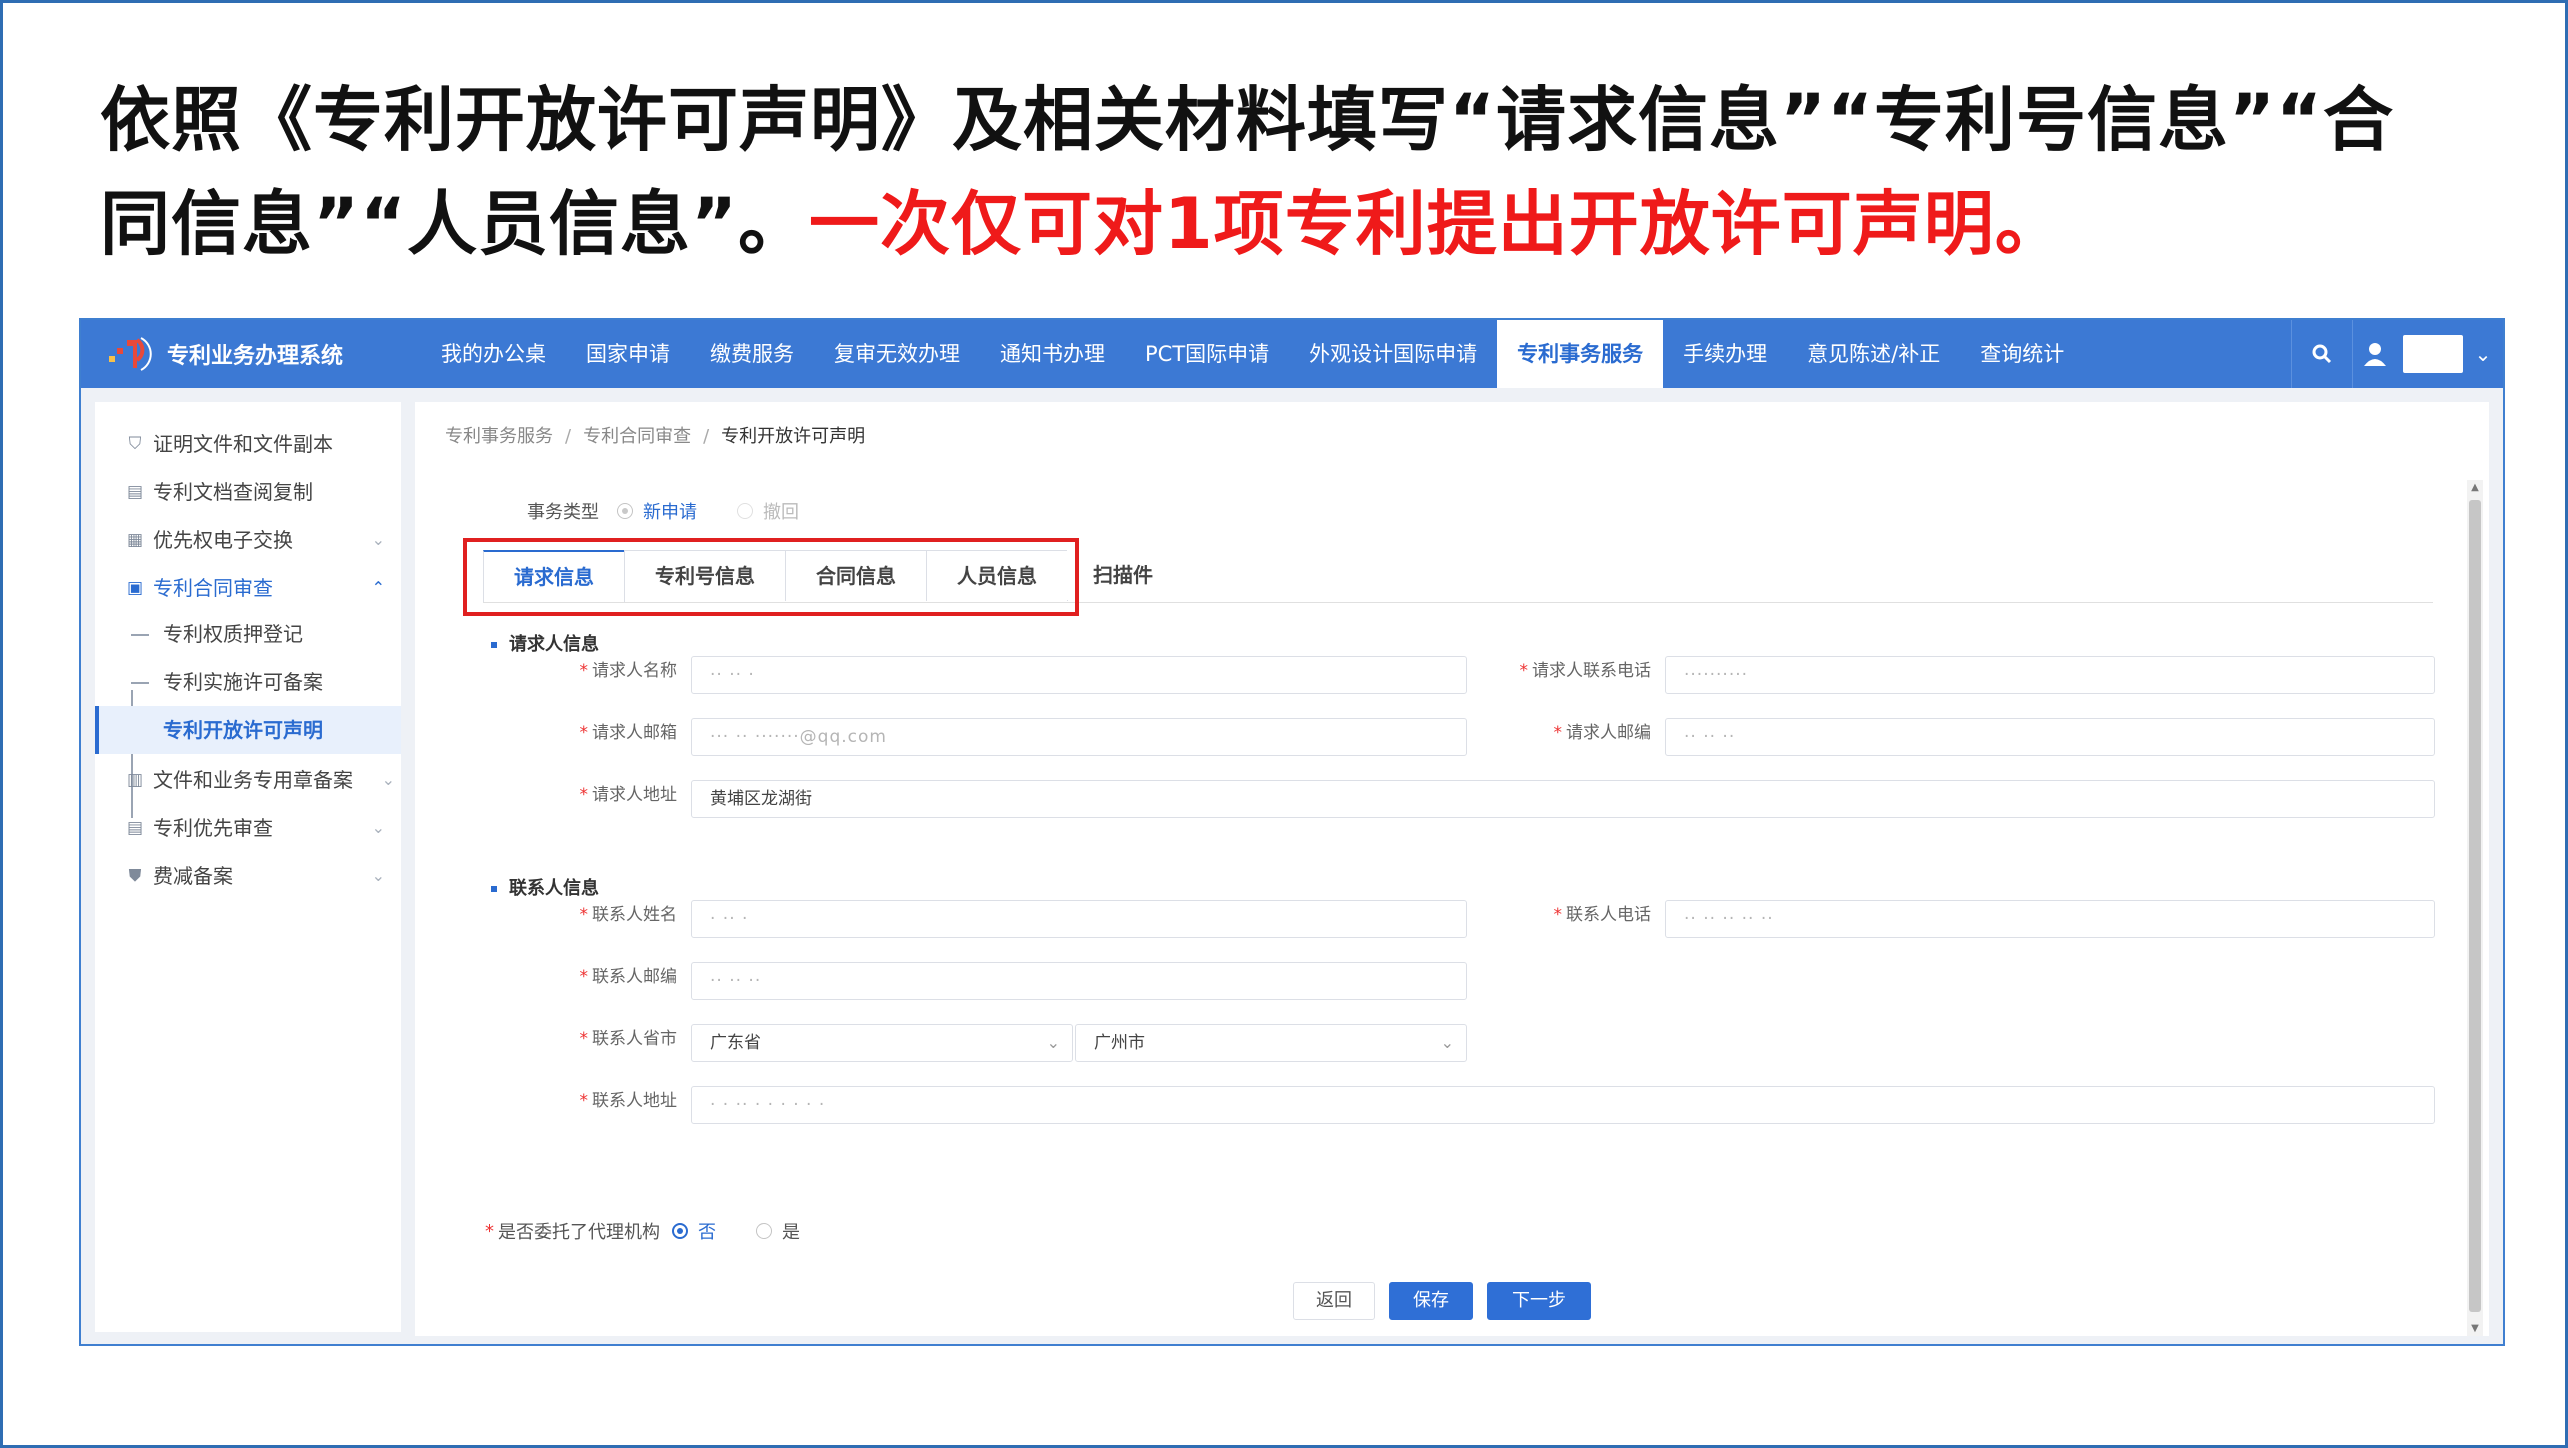  Describe the element at coordinates (248, 540) in the screenshot. I see `sidebar-item-priority-exchange: ▦ 优先权电子交换 ⌄` at that location.